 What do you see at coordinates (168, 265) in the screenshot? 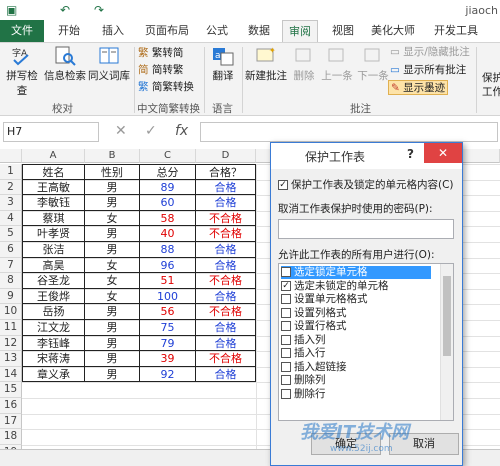
I see `table-cell: 96` at bounding box center [168, 265].